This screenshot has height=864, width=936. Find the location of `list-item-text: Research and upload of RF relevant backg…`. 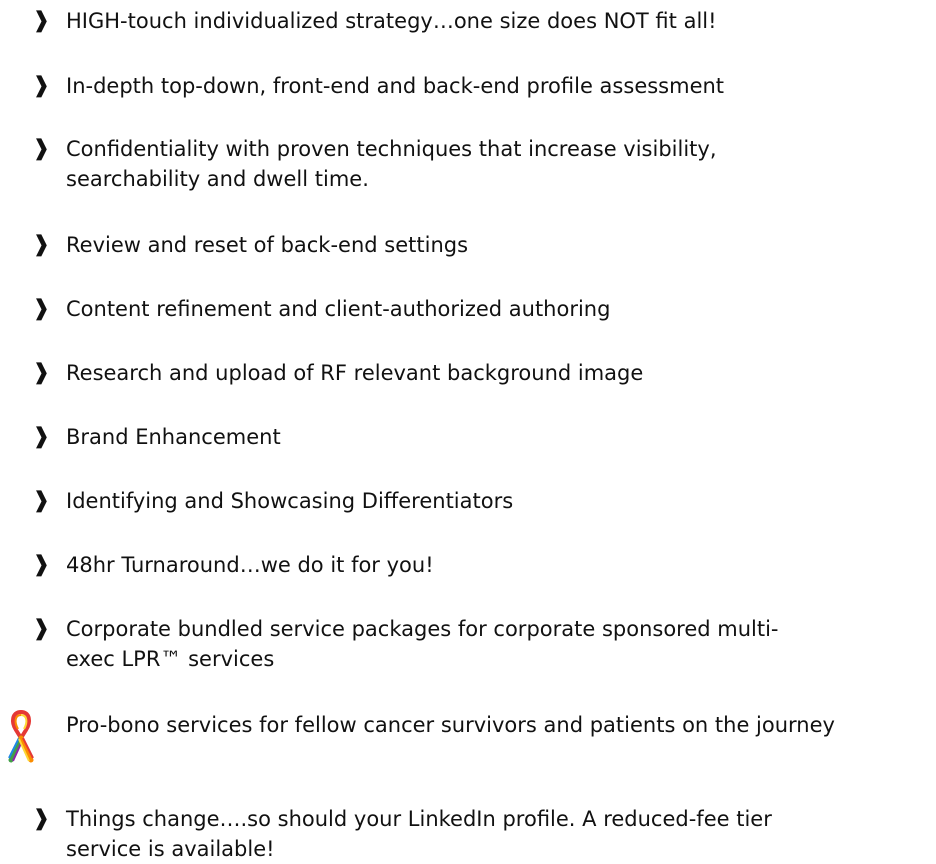

list-item-text: Research and upload of RF relevant backg… is located at coordinates (355, 373).